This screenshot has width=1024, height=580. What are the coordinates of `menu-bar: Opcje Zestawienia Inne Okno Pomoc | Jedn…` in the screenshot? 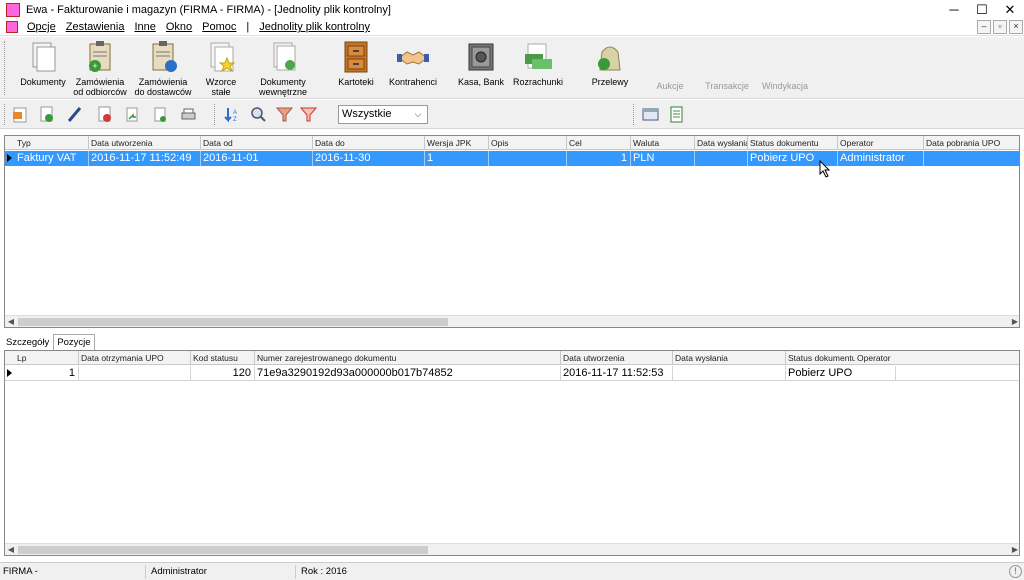 It's located at (512, 27).